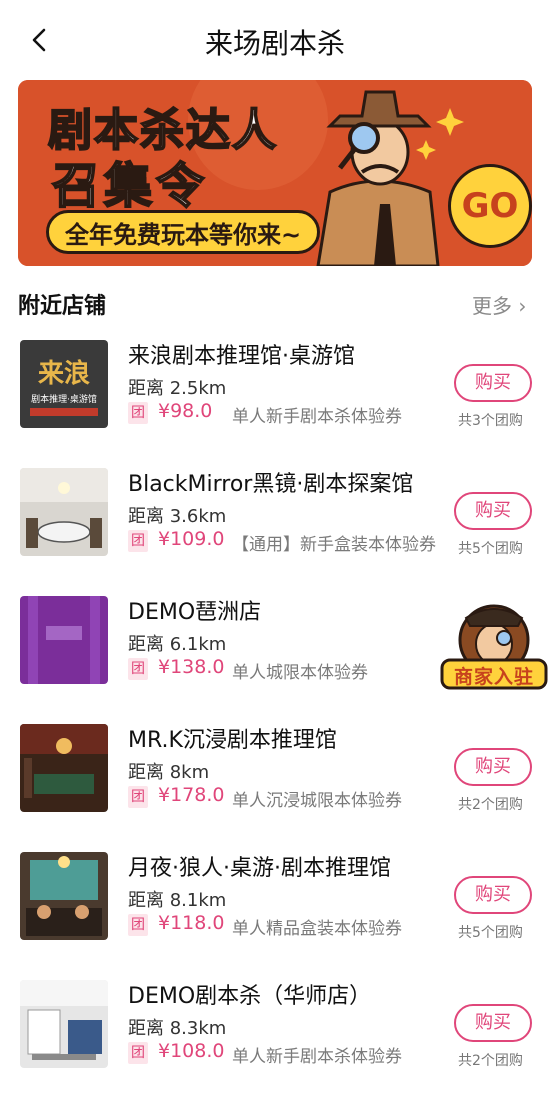  What do you see at coordinates (274, 43) in the screenshot?
I see `page-title: 来场剧本杀` at bounding box center [274, 43].